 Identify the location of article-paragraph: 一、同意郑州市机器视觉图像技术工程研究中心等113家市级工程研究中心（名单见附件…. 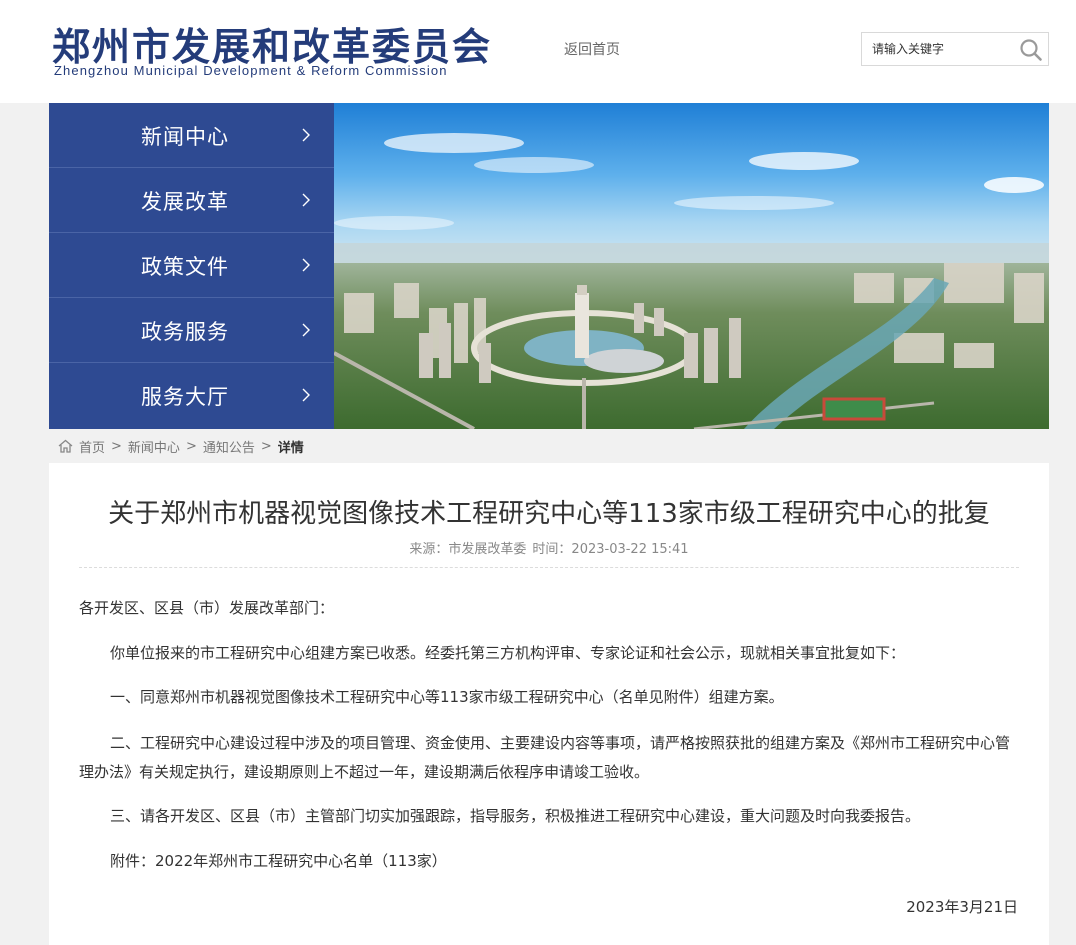
(447, 697).